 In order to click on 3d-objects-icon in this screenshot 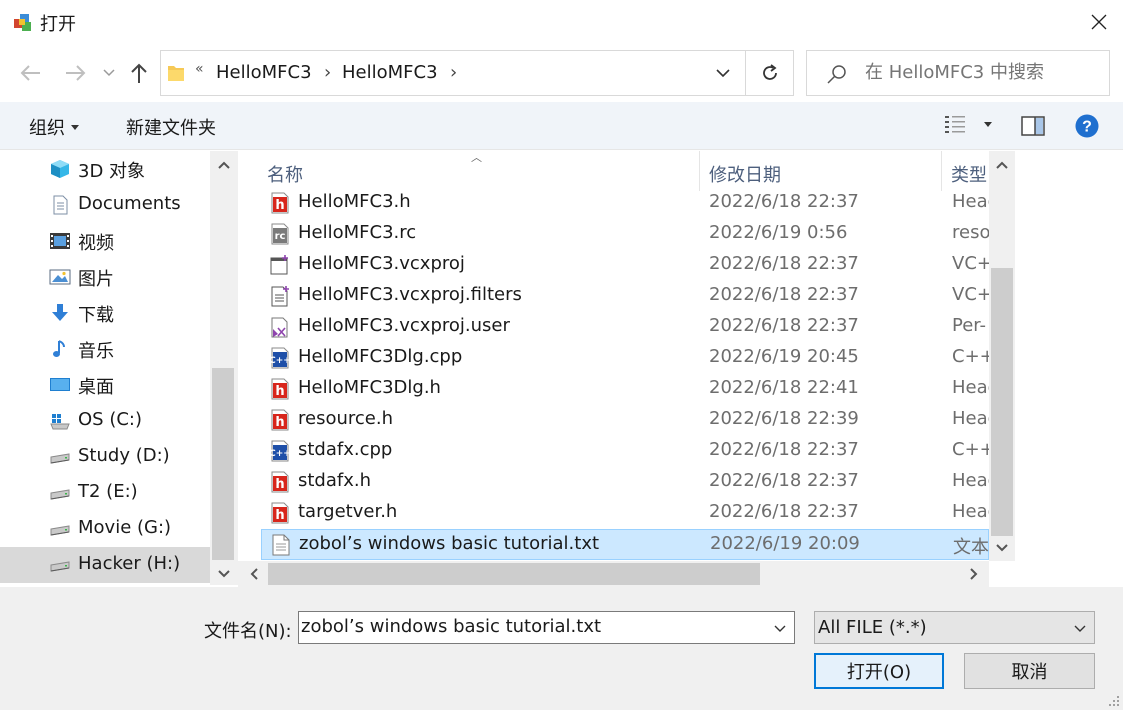, I will do `click(60, 169)`.